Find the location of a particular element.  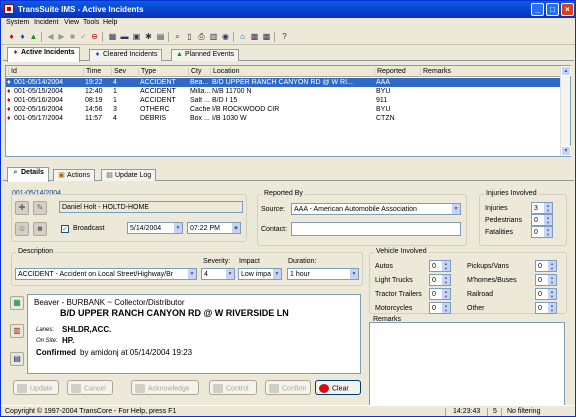

column-header-time: Time is located at coordinates (97, 72).